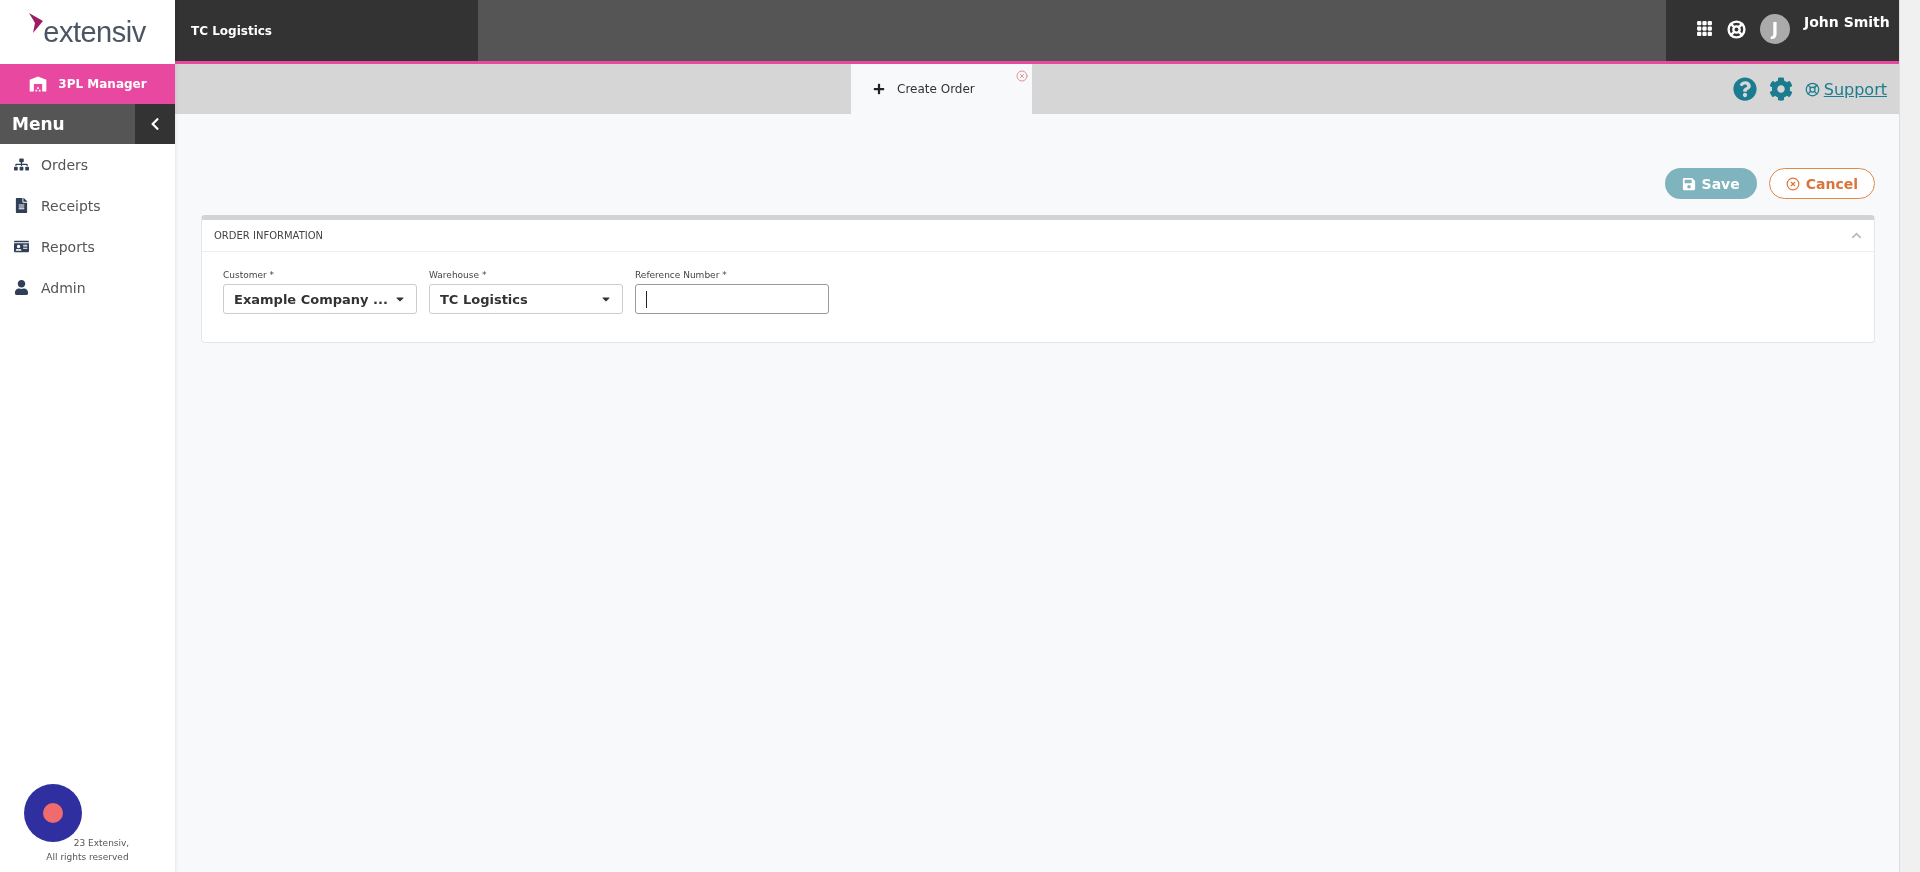 The height and width of the screenshot is (872, 1920). I want to click on module-name: 3PL Manager, so click(102, 84).